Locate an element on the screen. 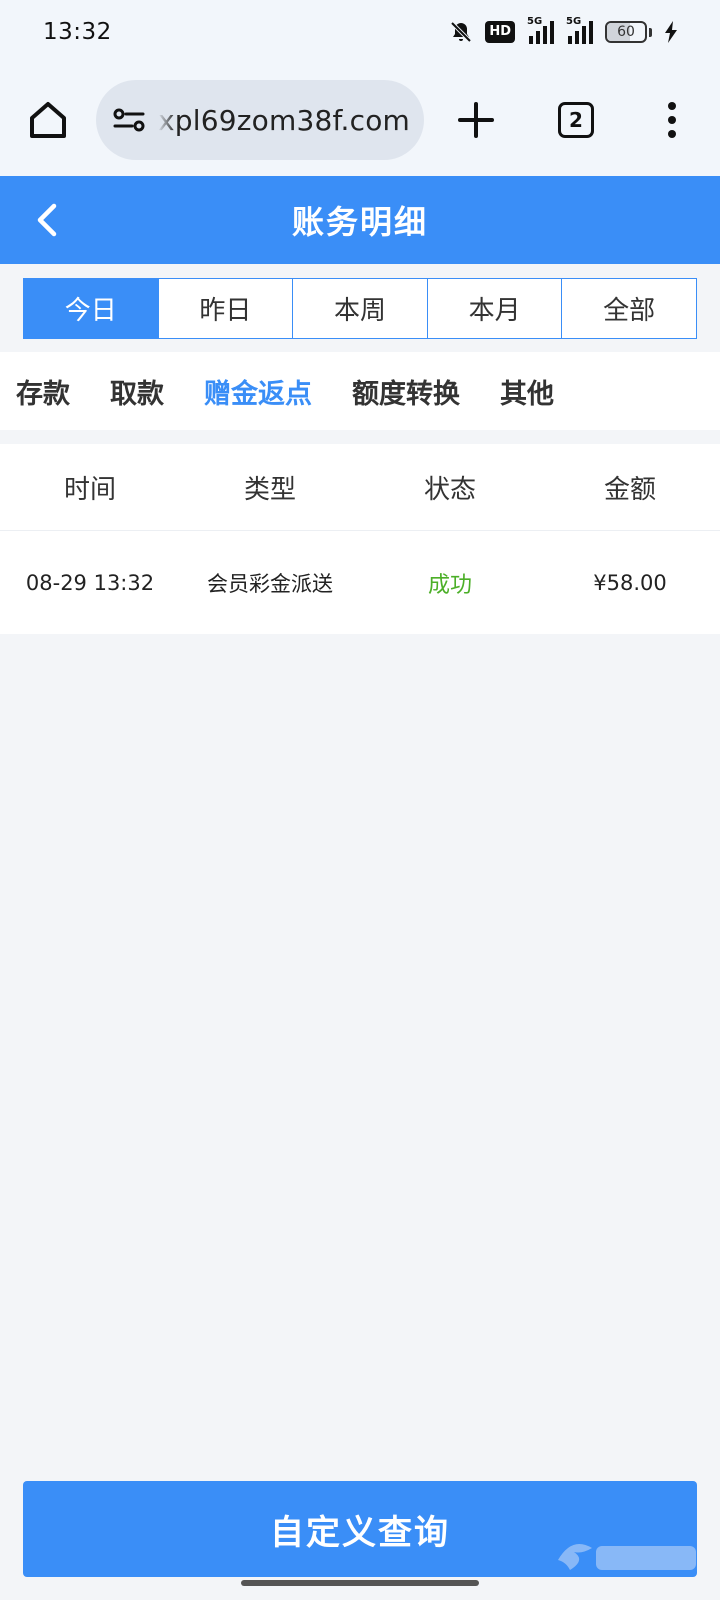 Image resolution: width=720 pixels, height=1600 pixels. row-type: 会员彩金派送 is located at coordinates (270, 583).